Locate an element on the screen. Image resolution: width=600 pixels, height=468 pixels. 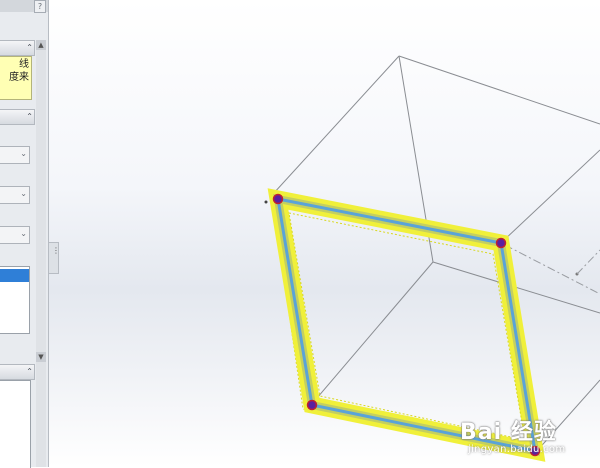
edge-hidden-right is located at coordinates (588, 262).